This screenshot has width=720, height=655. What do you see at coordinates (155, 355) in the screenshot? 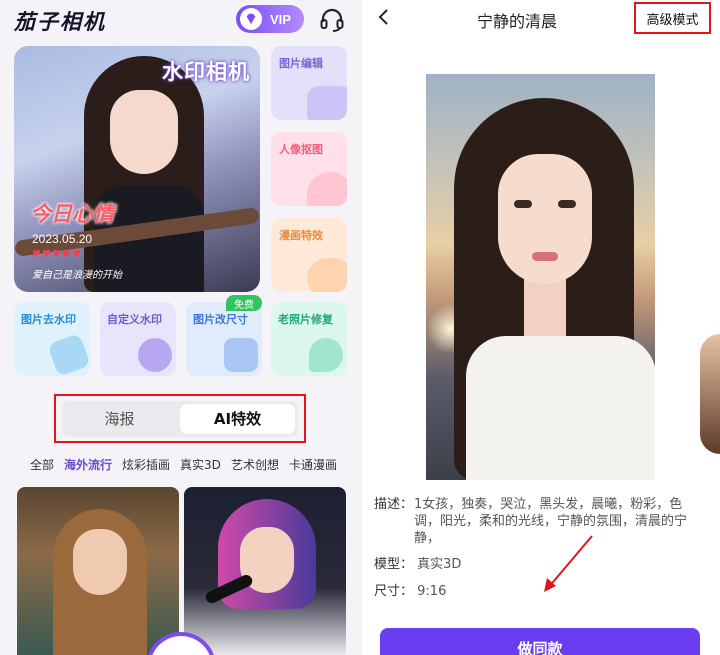
I see `star-icon` at bounding box center [155, 355].